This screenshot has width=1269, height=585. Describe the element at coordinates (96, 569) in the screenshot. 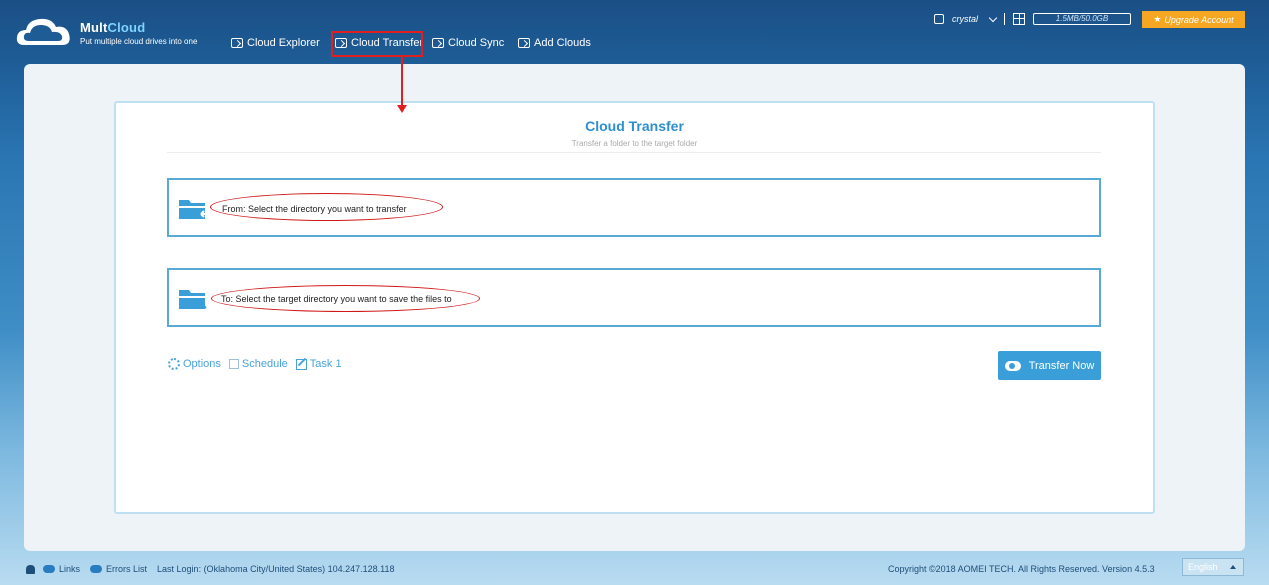

I see `errors-cloud-icon` at that location.